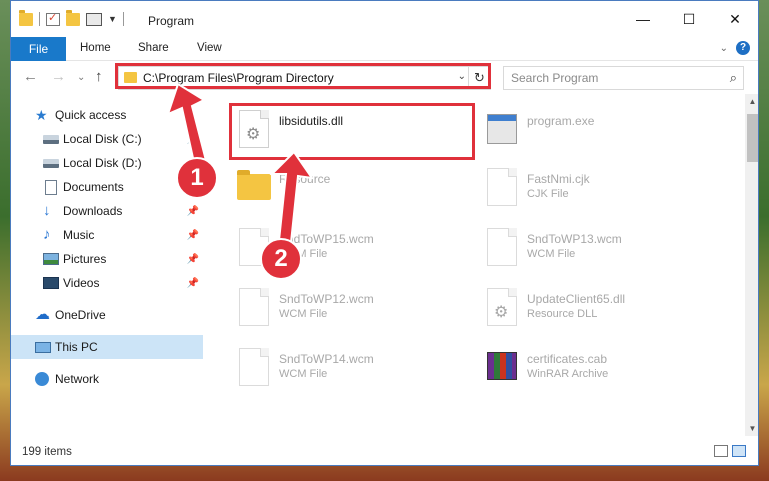 The width and height of the screenshot is (769, 481). Describe the element at coordinates (353, 368) in the screenshot. I see `file-item-sndtowp14: SndToWP14.wcm WCM File` at that location.